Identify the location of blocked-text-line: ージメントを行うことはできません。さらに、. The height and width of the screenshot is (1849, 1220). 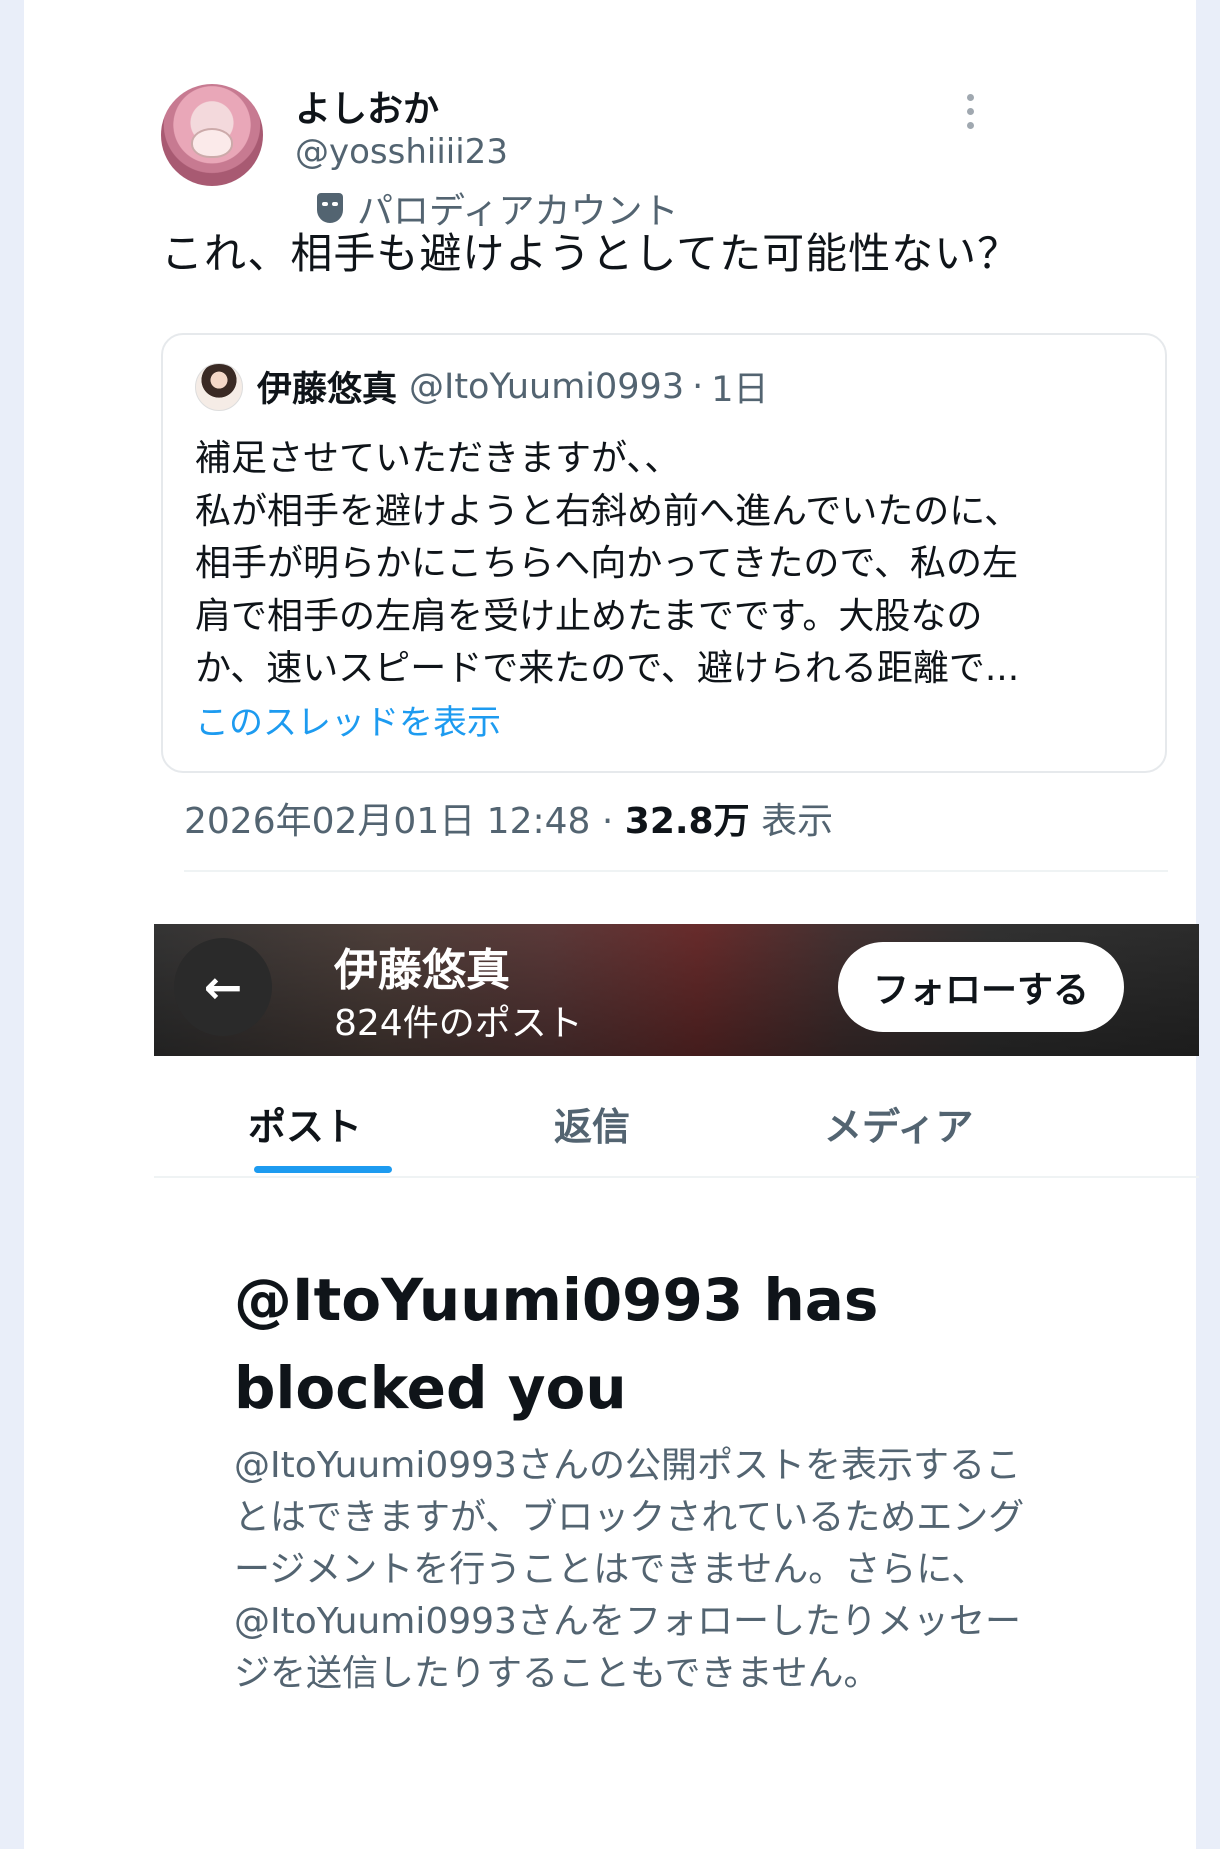
(611, 1569).